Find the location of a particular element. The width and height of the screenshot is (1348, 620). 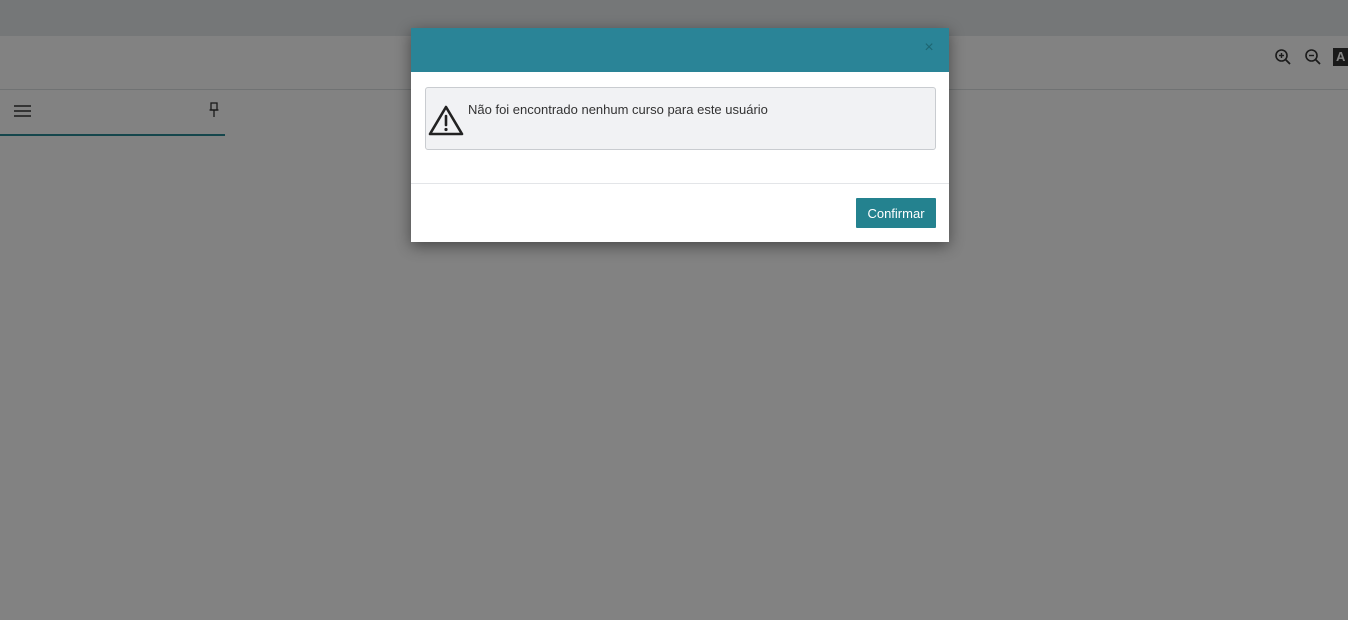

confirm-button: Confirmar is located at coordinates (896, 213).